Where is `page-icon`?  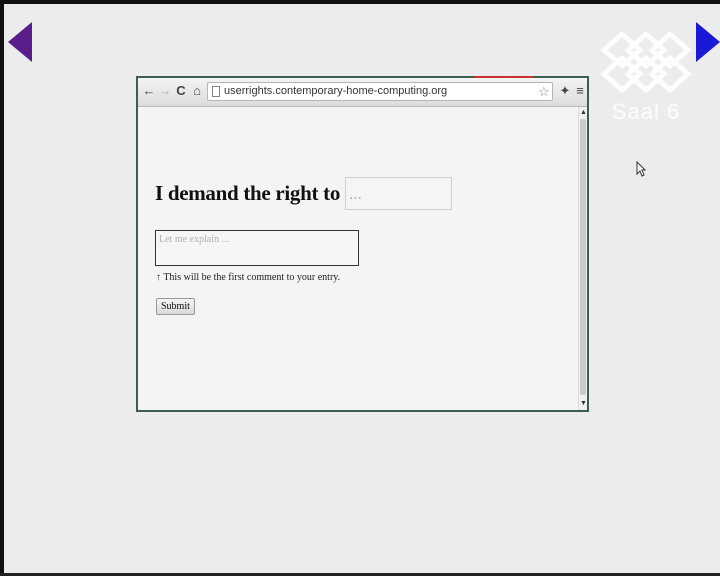
page-icon is located at coordinates (216, 91).